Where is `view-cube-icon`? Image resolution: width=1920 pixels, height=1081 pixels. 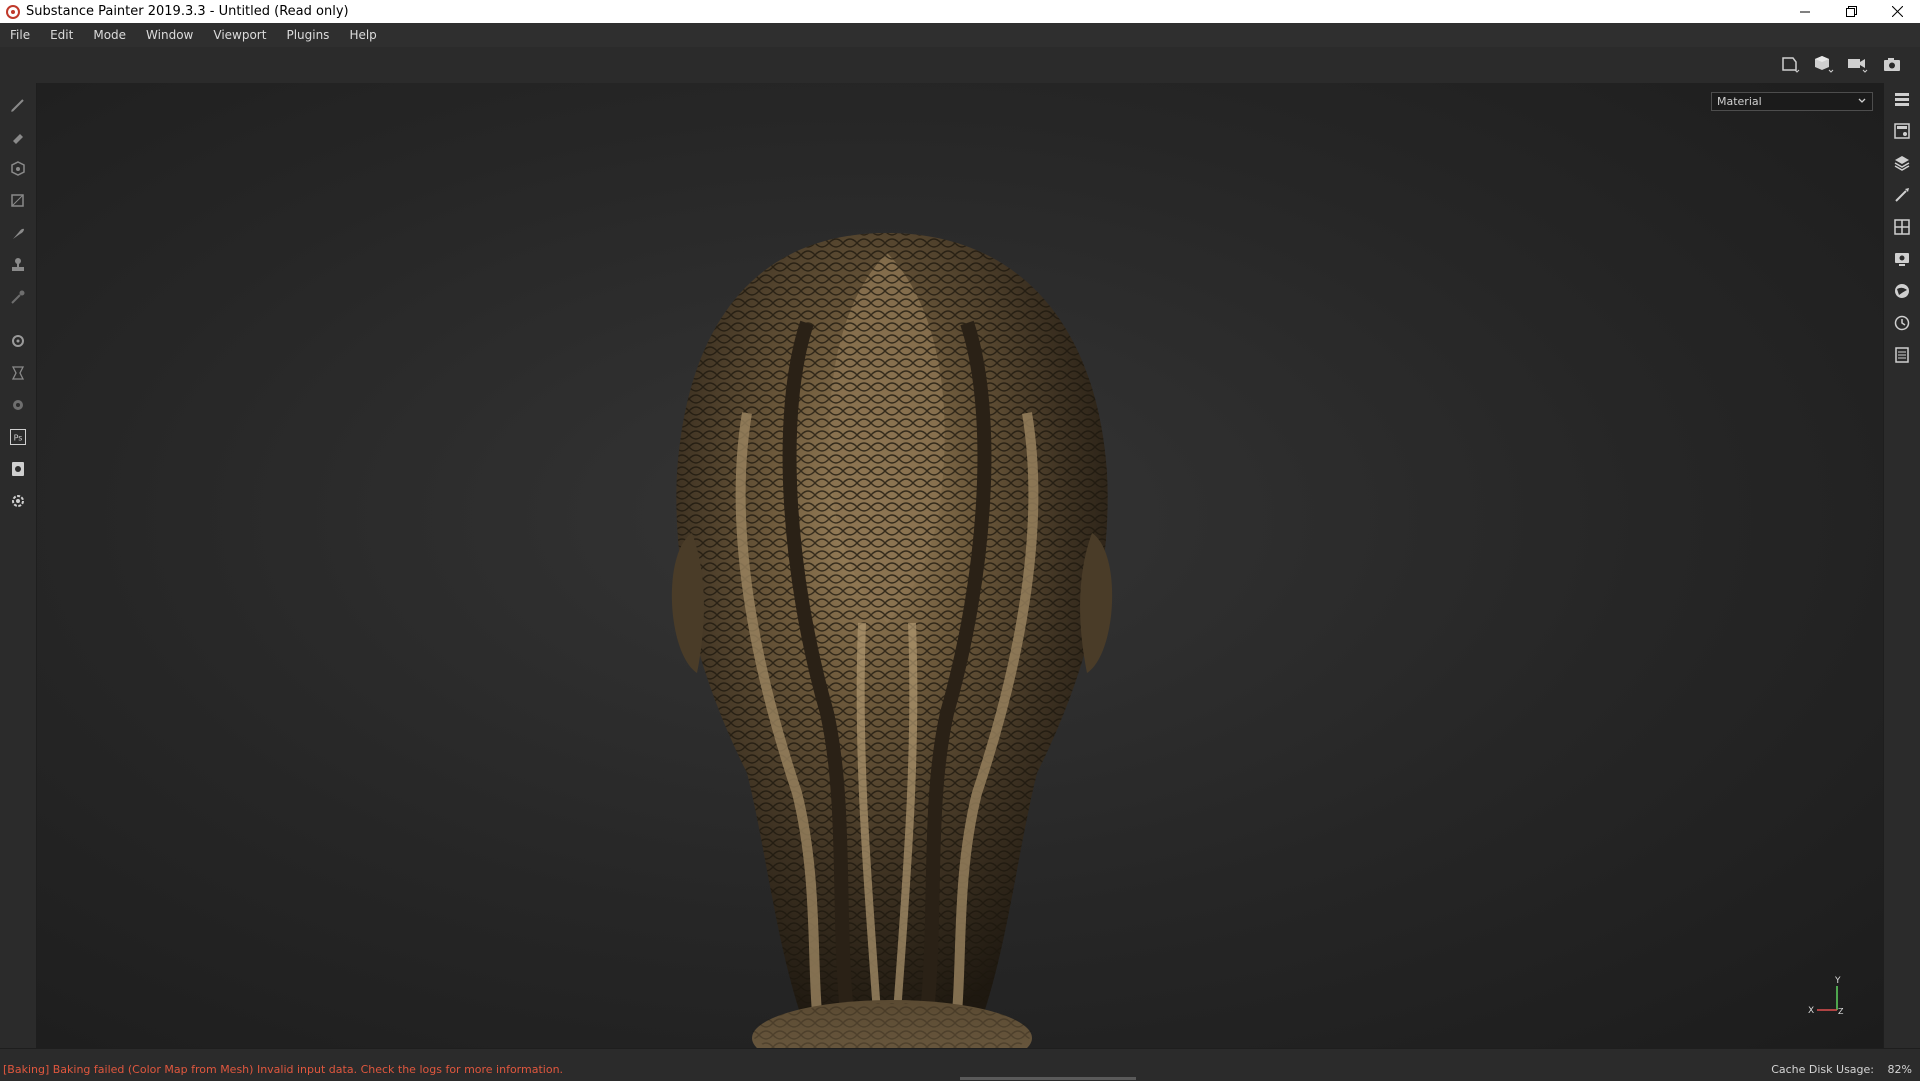
view-cube-icon is located at coordinates (1824, 64).